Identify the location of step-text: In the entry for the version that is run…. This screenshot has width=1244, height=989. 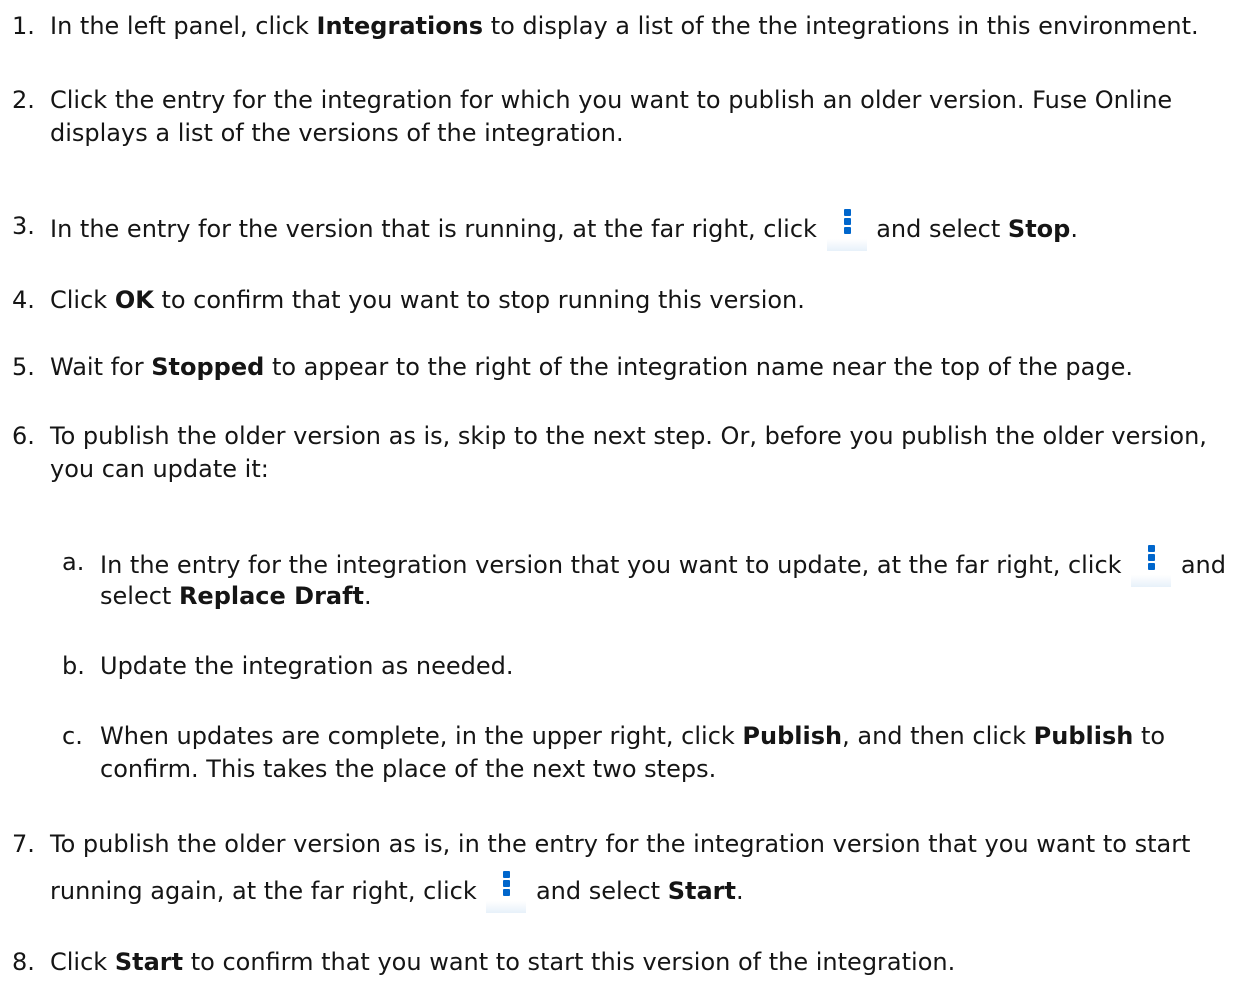
(564, 229).